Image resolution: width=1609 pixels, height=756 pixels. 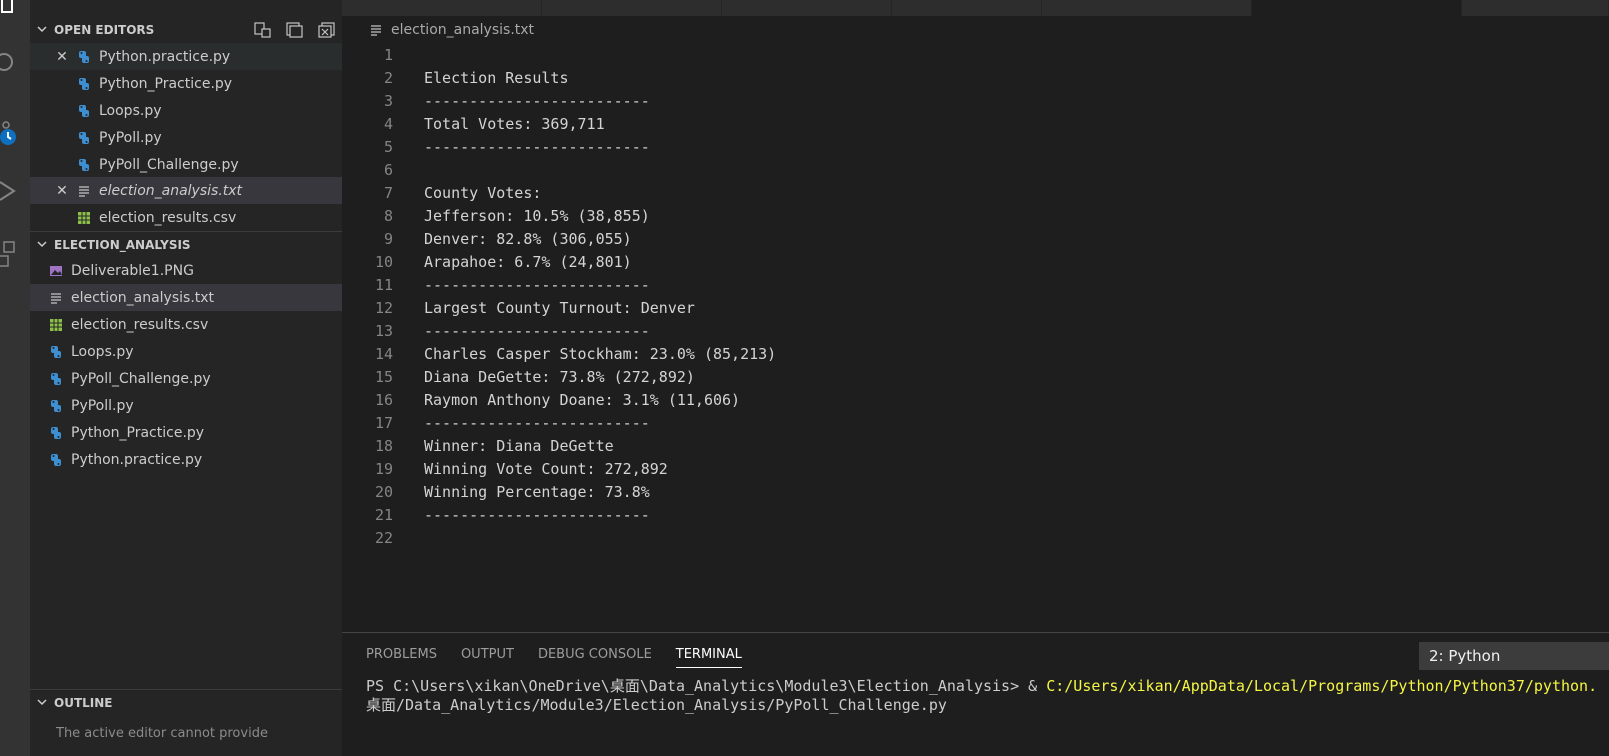 I want to click on panel-tabs: PROBLEMS OUTPUT DEBUG CONSOLE TERMINAL, so click(x=554, y=657).